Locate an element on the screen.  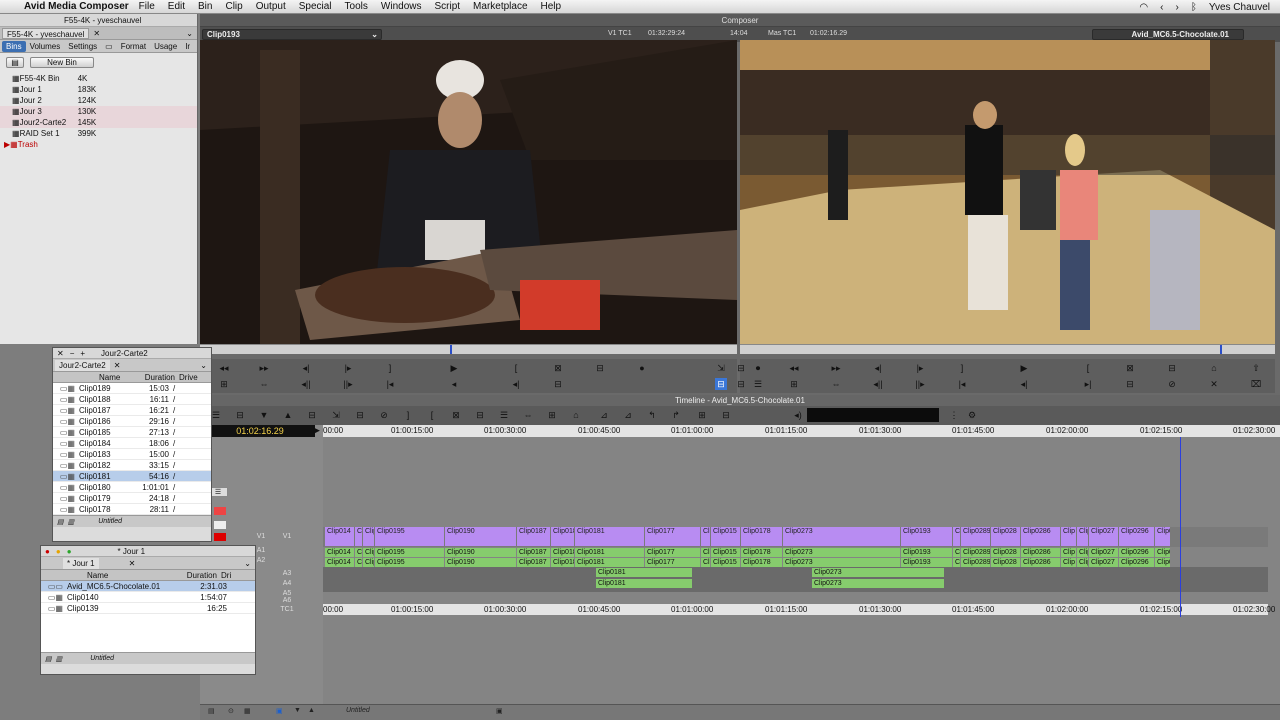
loop-icon: ◂ is located at coordinates (454, 384).